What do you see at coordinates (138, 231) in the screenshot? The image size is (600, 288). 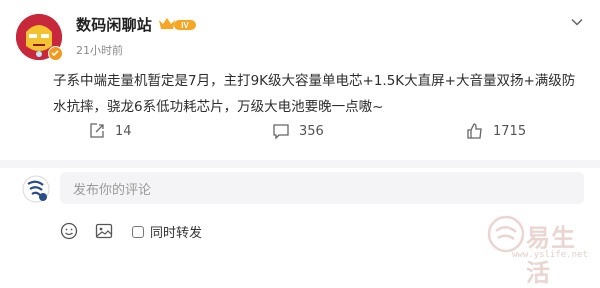 I see `repost-checkbox` at bounding box center [138, 231].